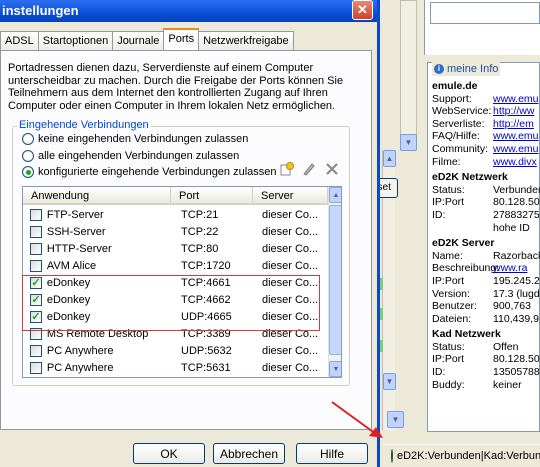  I want to click on info-row: IP:Port 195.245.2, so click(486, 281).